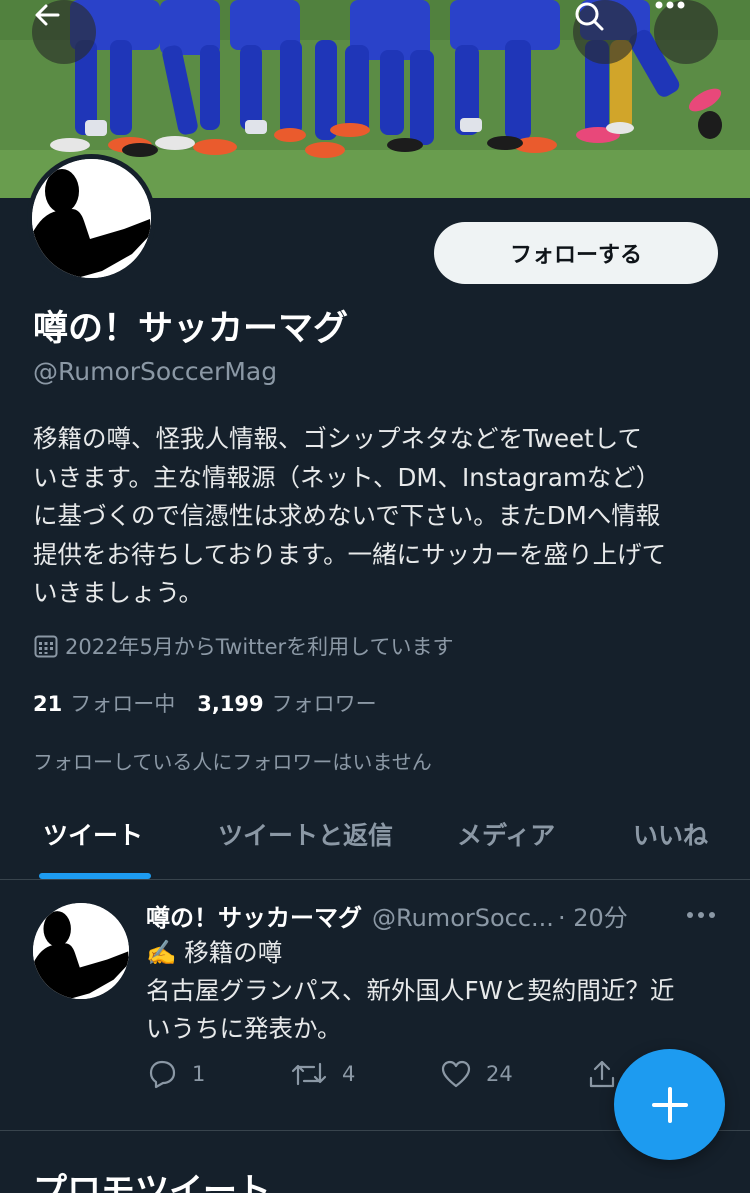  I want to click on like-icon, so click(456, 1074).